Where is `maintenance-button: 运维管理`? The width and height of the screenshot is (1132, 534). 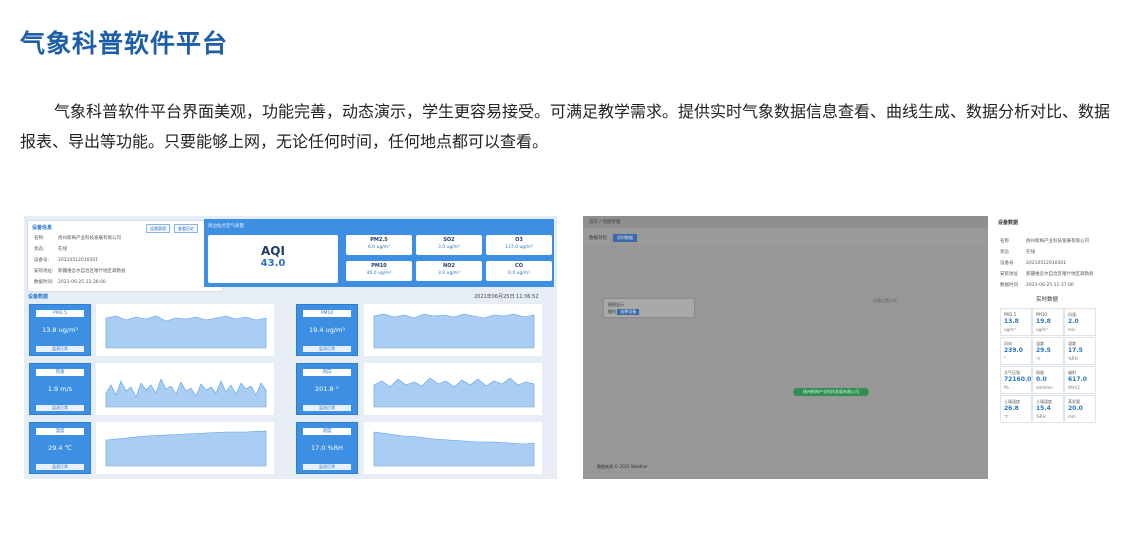
maintenance-button: 运维管理 is located at coordinates (158, 228).